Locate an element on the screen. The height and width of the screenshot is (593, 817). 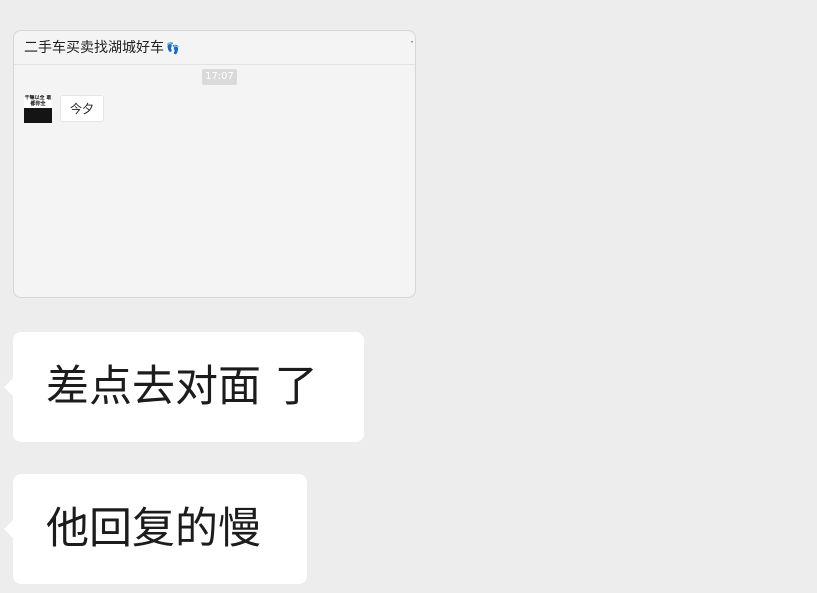
card-header: 二手车买卖找湖城好车 👣 · is located at coordinates (214, 48).